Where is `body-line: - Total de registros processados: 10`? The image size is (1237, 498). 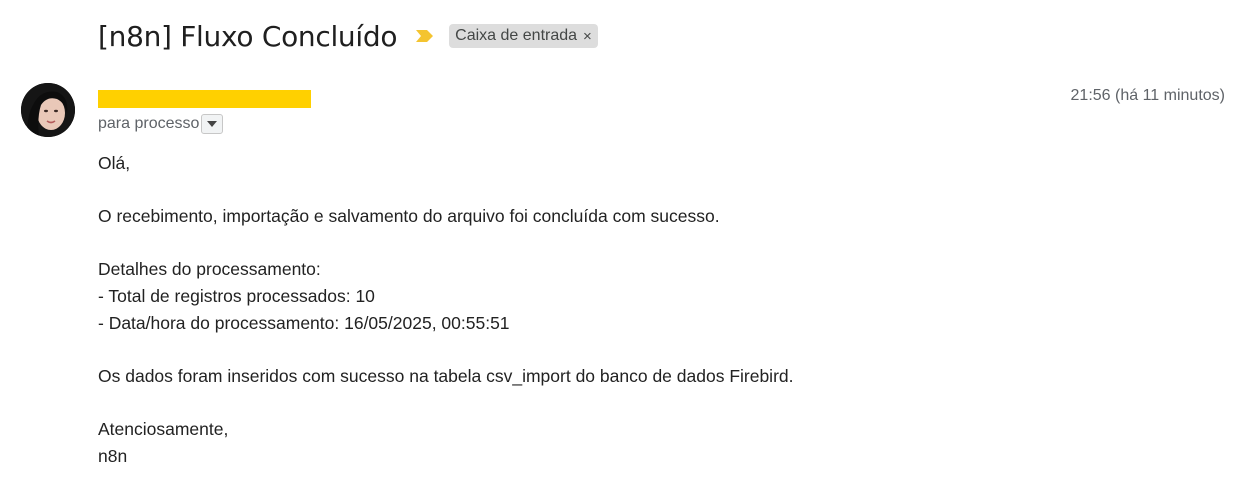
body-line: - Total de registros processados: 10 is located at coordinates (236, 295).